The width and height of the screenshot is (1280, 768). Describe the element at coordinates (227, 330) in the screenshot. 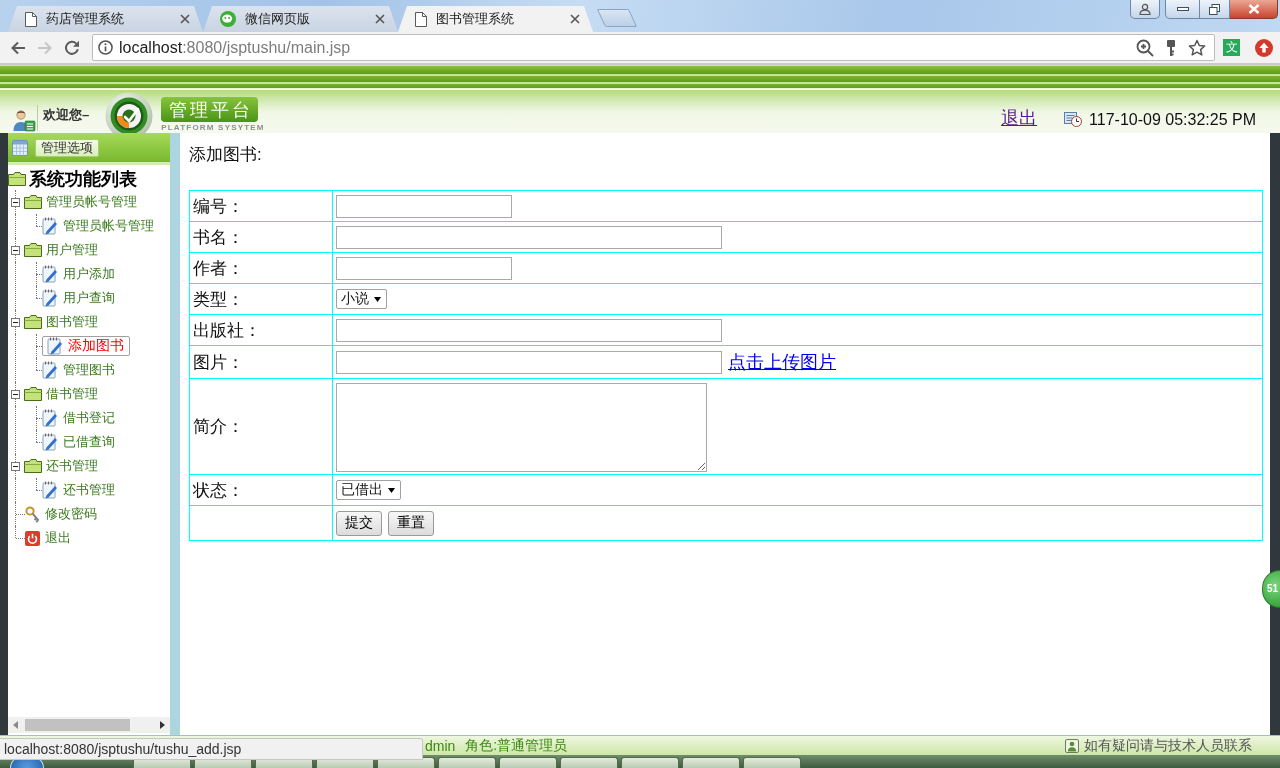

I see `form-label: 出版社：` at that location.